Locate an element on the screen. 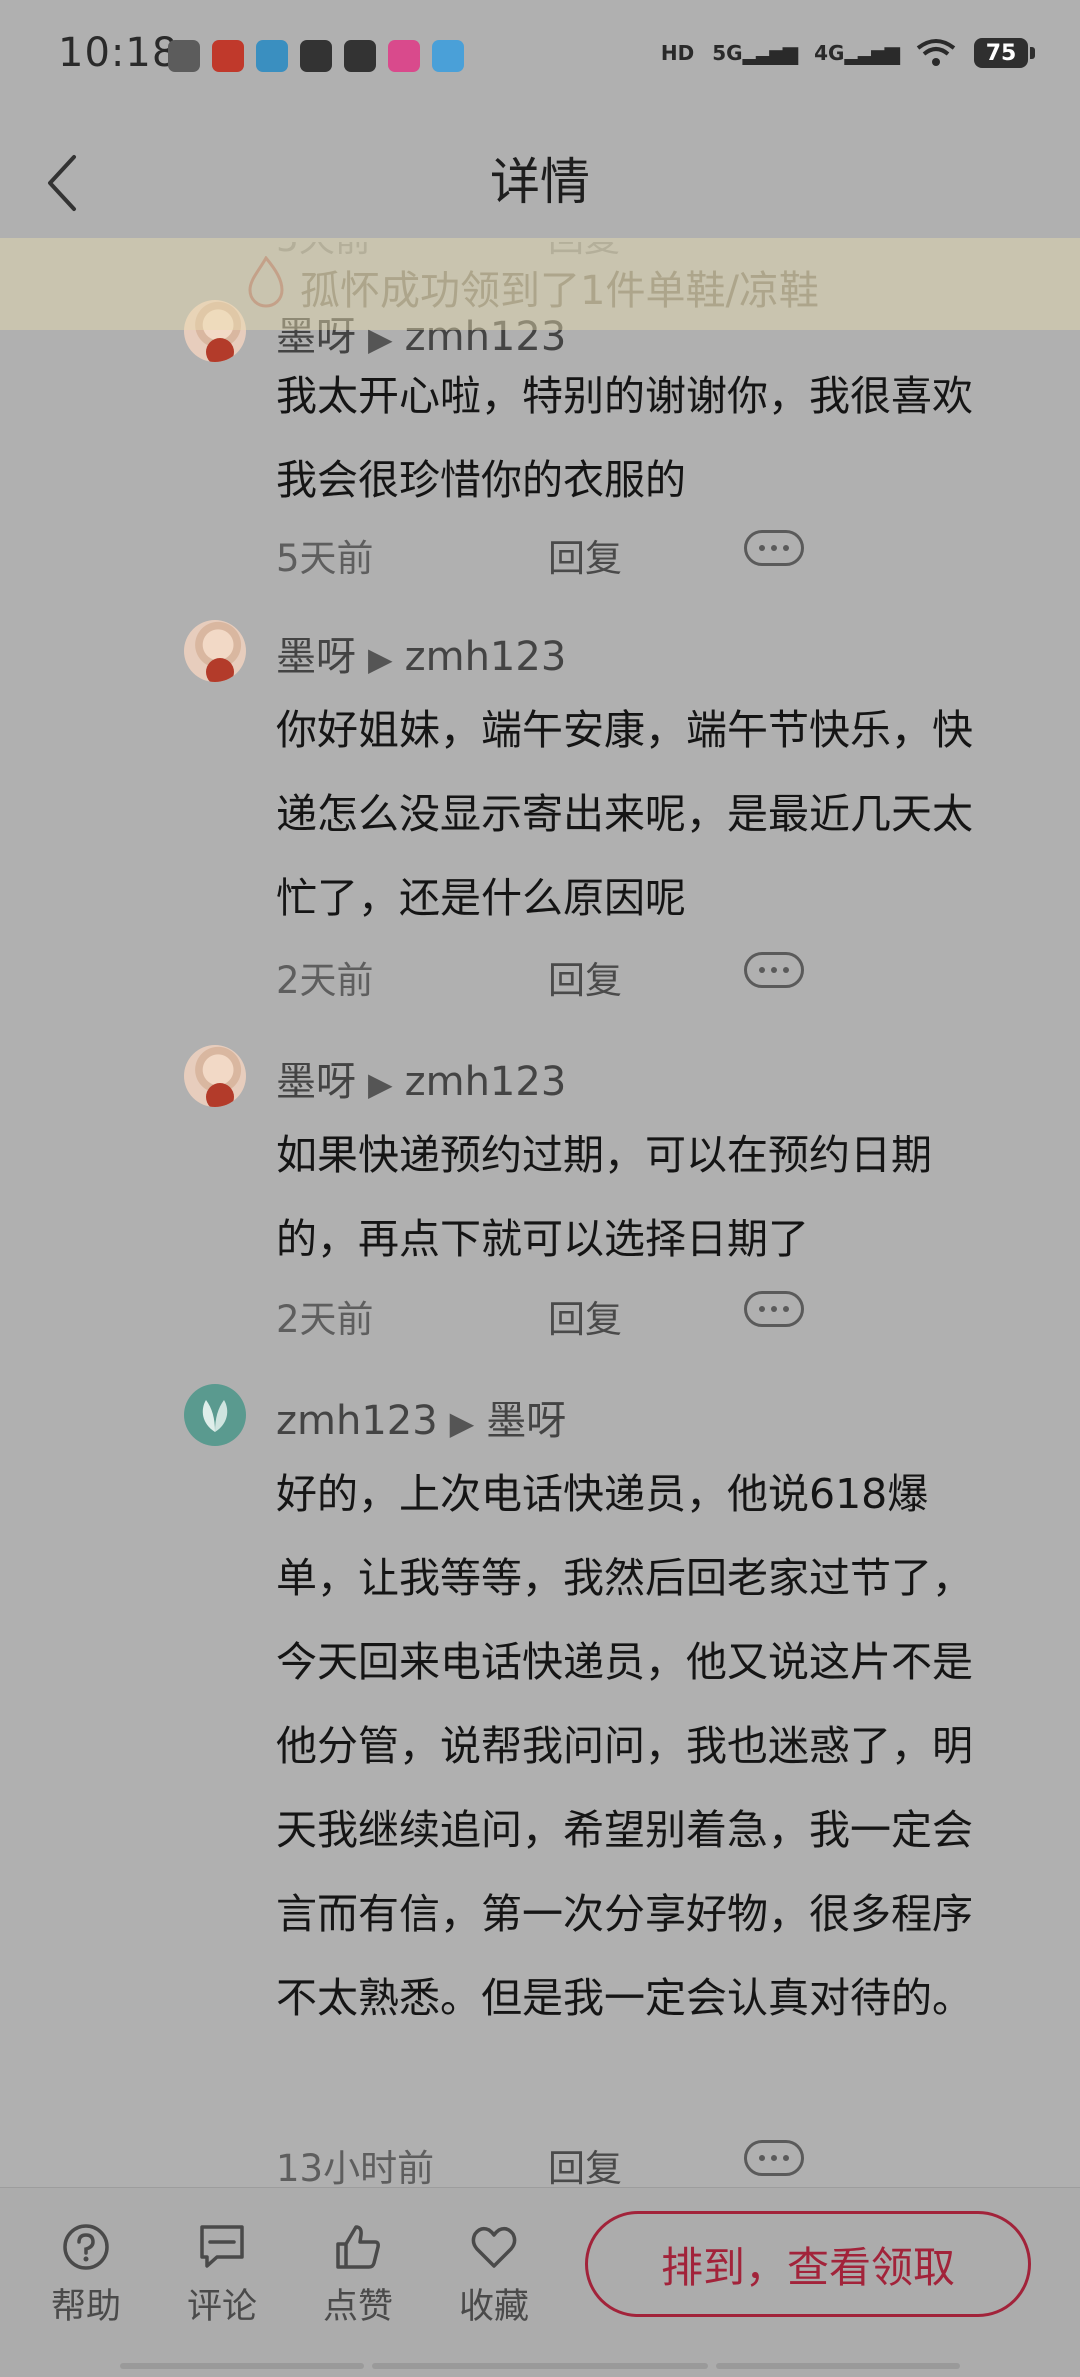 This screenshot has width=1080, height=2377. bottom-action-bar: 帮助 评论 点赞 收藏 排到，查看领取 is located at coordinates (540, 2282).